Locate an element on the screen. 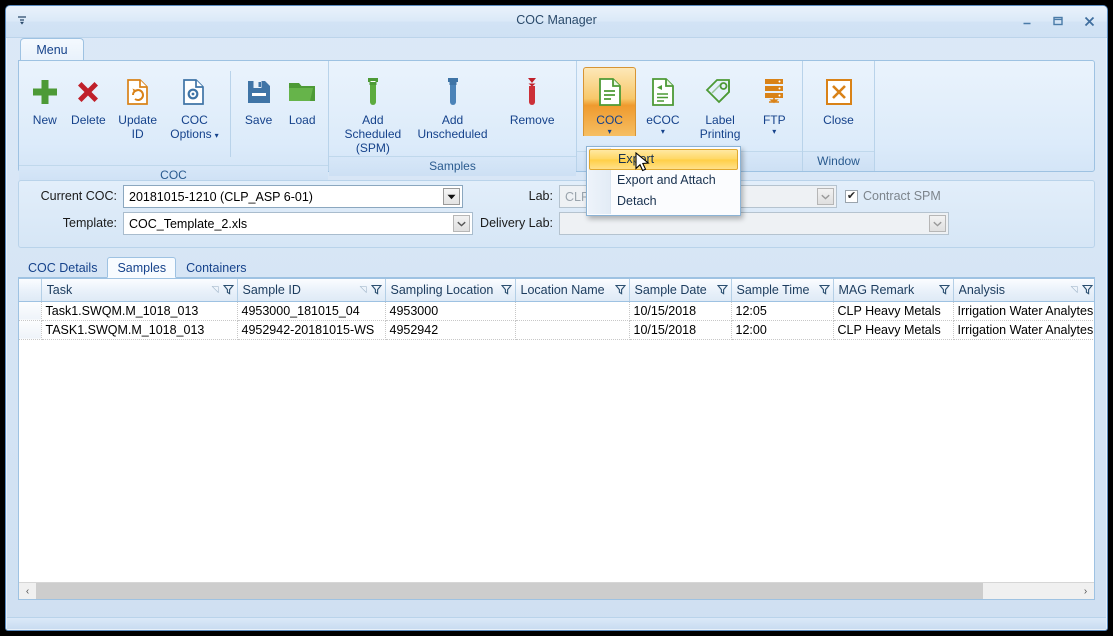 The width and height of the screenshot is (1113, 636). column-header-sample-time-label: Sample Time is located at coordinates (773, 289).